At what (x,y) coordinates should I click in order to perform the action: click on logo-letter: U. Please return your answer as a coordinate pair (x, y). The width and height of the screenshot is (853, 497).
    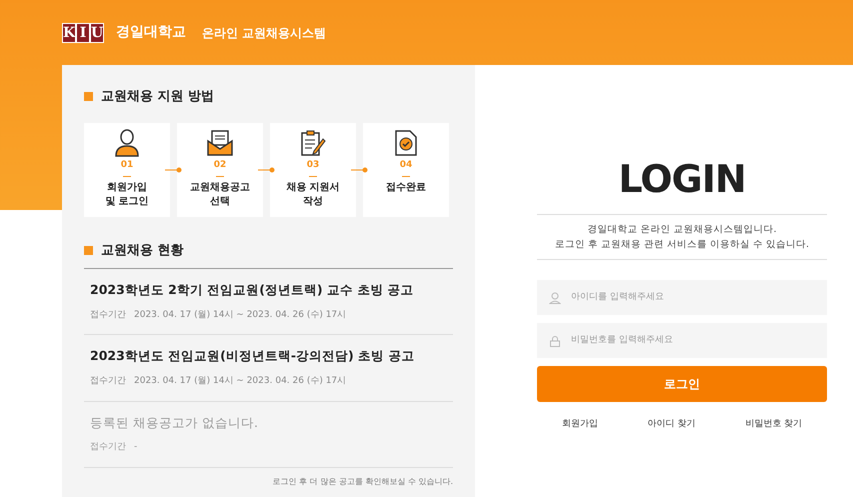
    Looking at the image, I should click on (97, 32).